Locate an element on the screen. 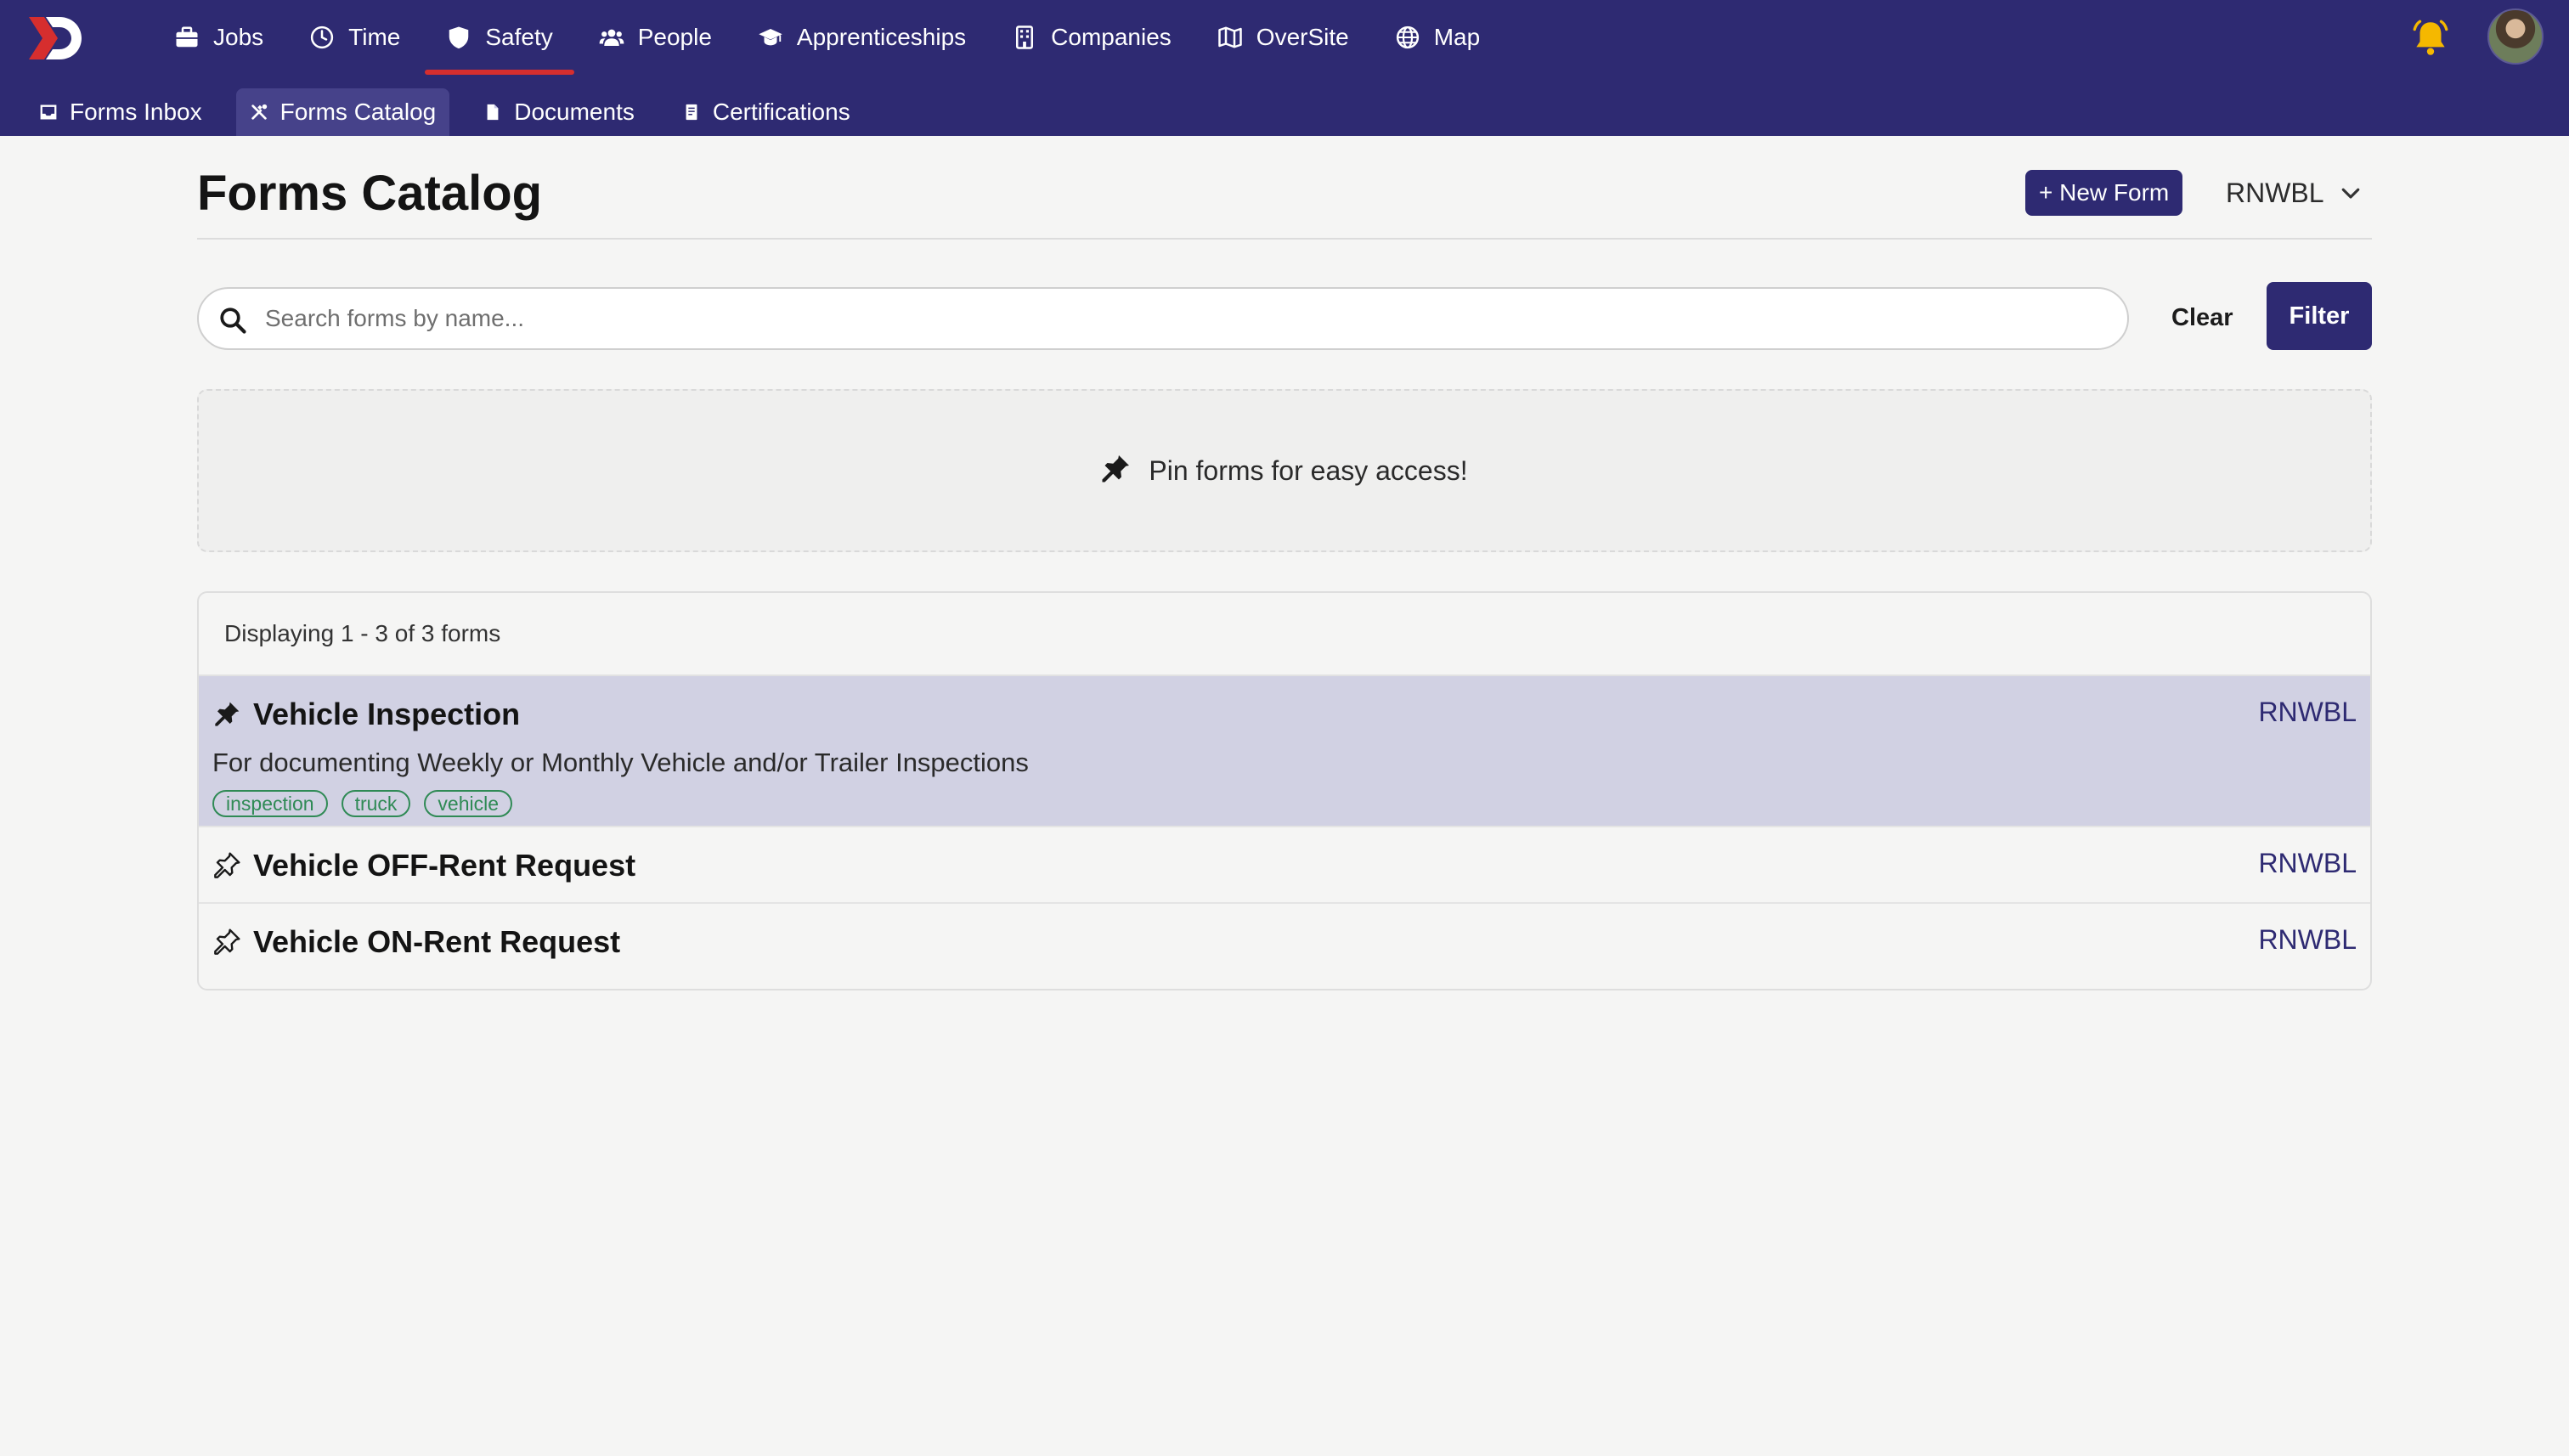 This screenshot has width=2569, height=1456. results-count: Displaying 1 - 3 of 3 forms is located at coordinates (1284, 635).